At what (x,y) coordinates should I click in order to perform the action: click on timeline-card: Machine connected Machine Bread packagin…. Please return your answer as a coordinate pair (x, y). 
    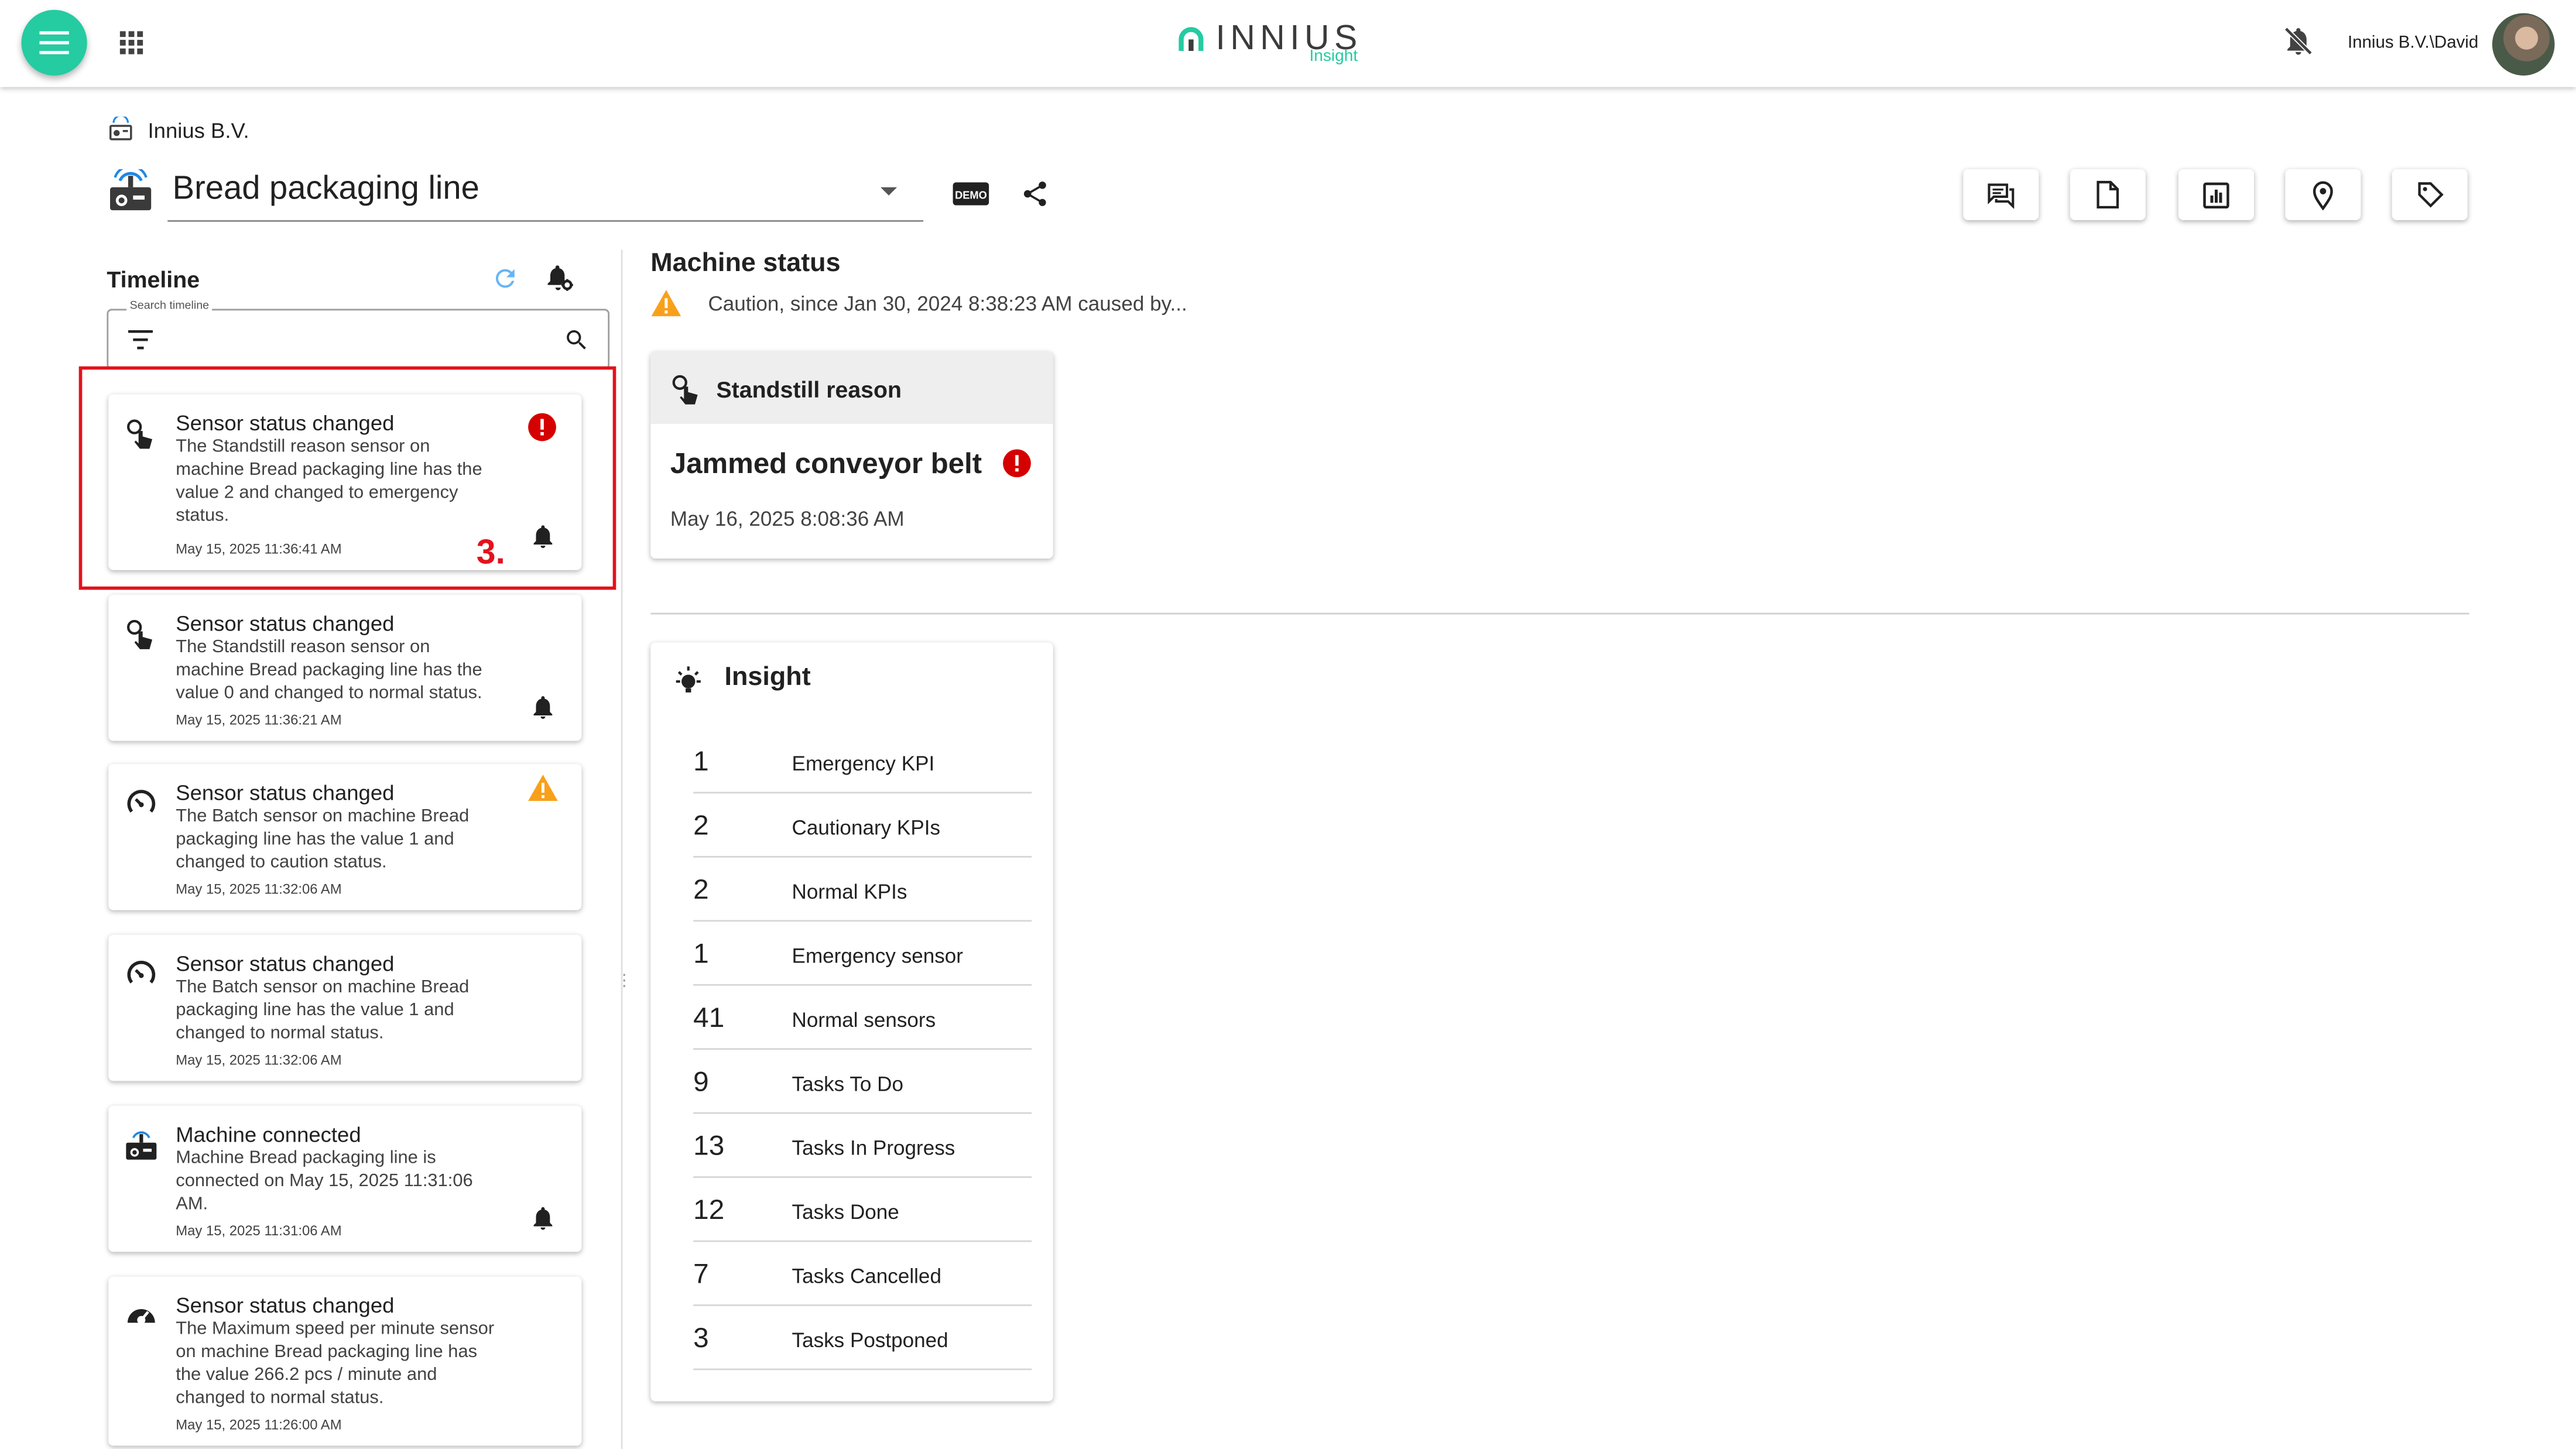
    Looking at the image, I should click on (345, 1178).